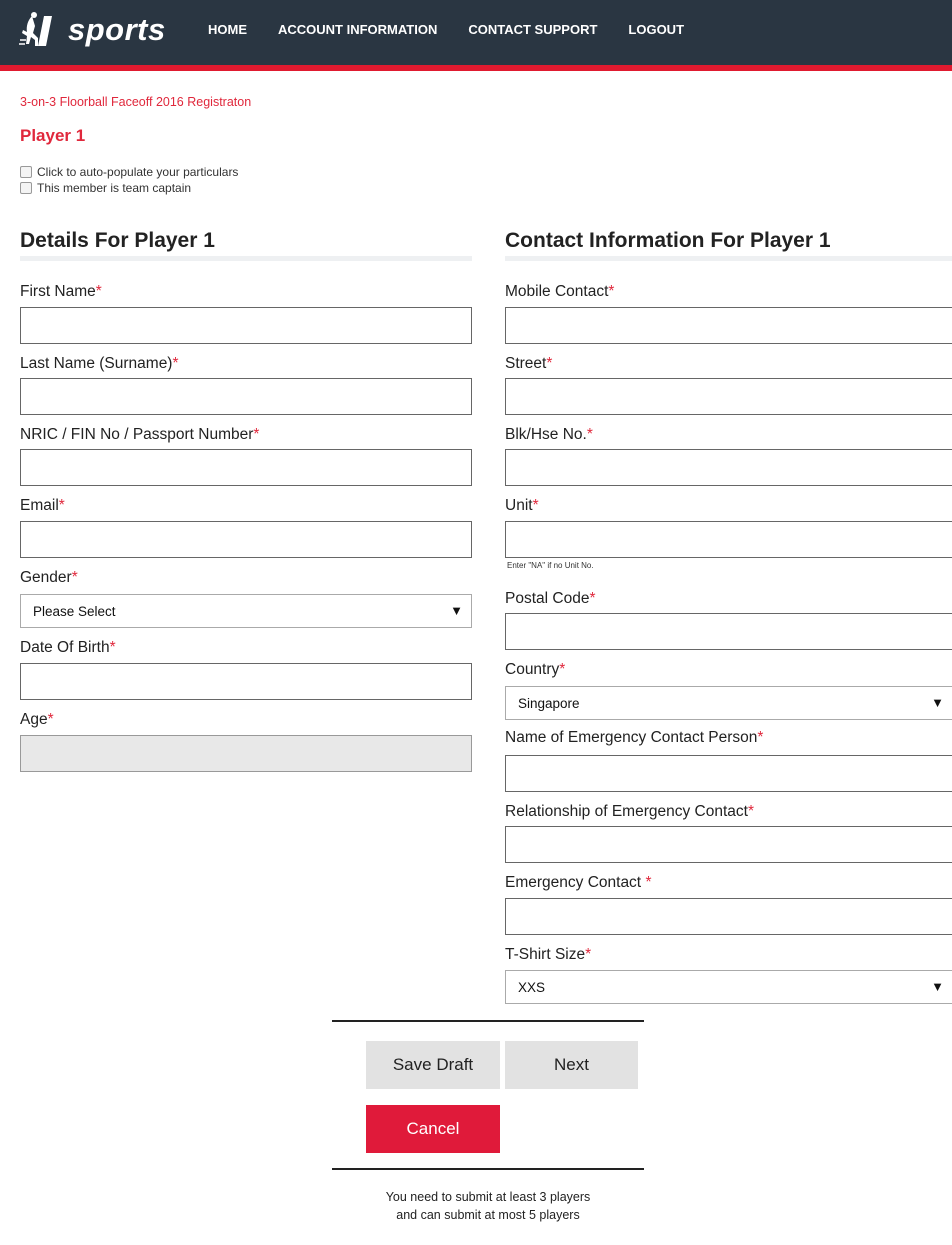  What do you see at coordinates (433, 1065) in the screenshot?
I see `save-draft-button: Save Draft` at bounding box center [433, 1065].